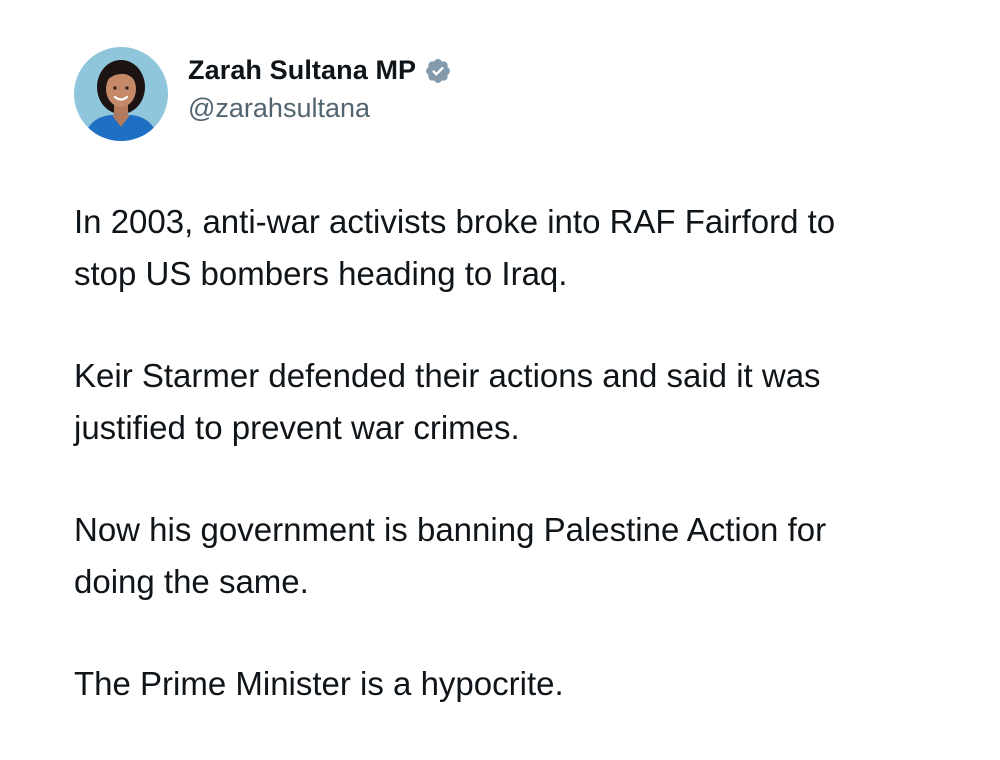 The image size is (1000, 760). I want to click on verified-badge-icon, so click(438, 70).